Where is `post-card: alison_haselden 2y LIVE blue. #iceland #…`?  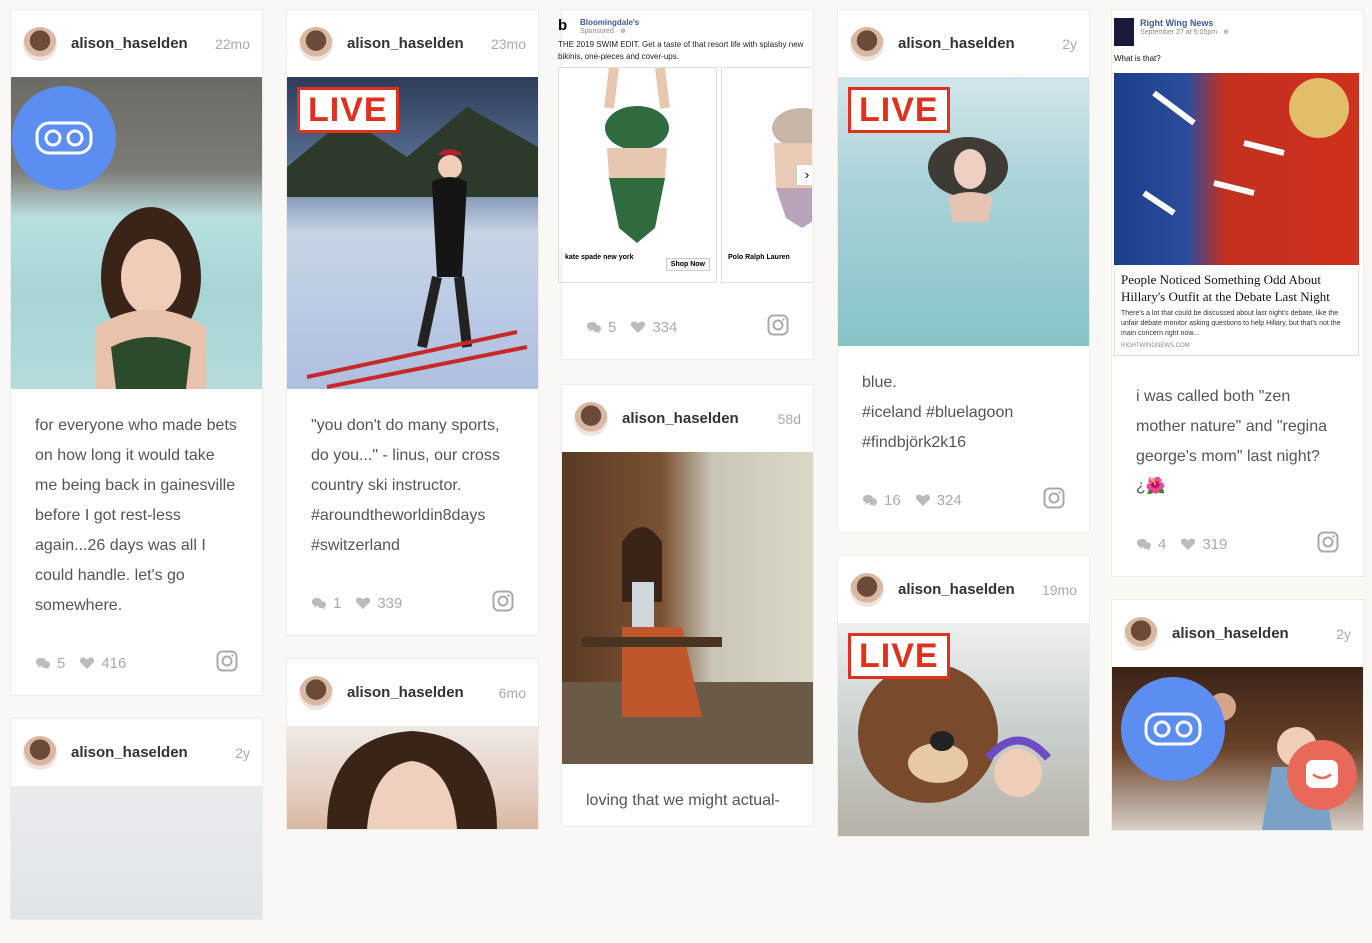
post-card: alison_haselden 2y LIVE blue. #iceland #… is located at coordinates (963, 271).